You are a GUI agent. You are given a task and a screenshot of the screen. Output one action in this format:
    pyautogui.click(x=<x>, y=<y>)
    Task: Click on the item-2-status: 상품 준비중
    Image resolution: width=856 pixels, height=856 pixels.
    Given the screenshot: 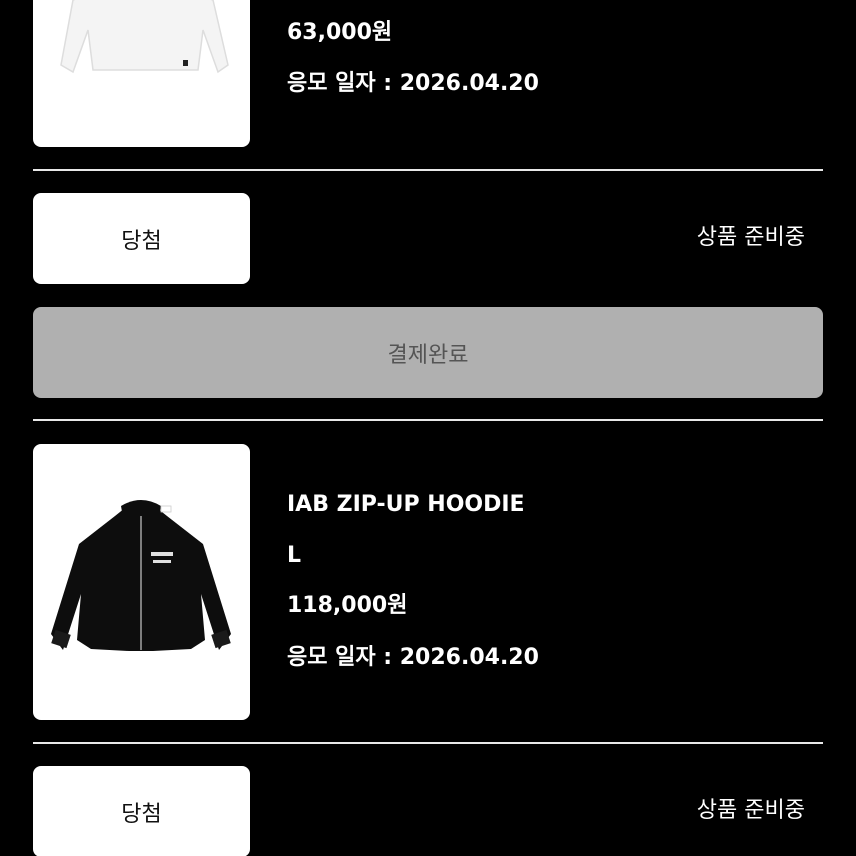 What is the action you would take?
    pyautogui.click(x=750, y=810)
    